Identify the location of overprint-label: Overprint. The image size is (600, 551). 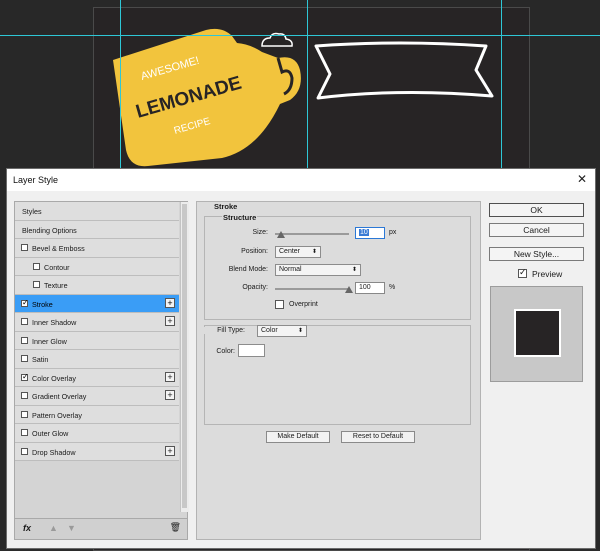
(303, 304).